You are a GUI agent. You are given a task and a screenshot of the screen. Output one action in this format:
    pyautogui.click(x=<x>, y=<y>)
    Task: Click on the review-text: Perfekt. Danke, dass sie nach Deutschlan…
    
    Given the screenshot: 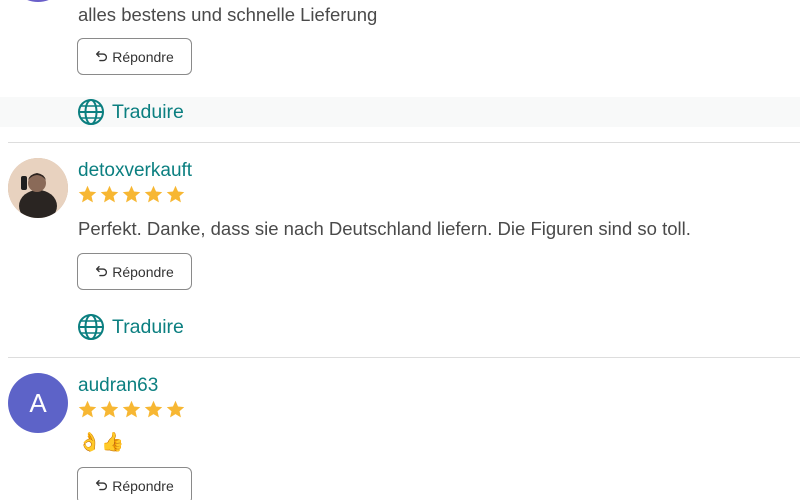 What is the action you would take?
    pyautogui.click(x=384, y=228)
    